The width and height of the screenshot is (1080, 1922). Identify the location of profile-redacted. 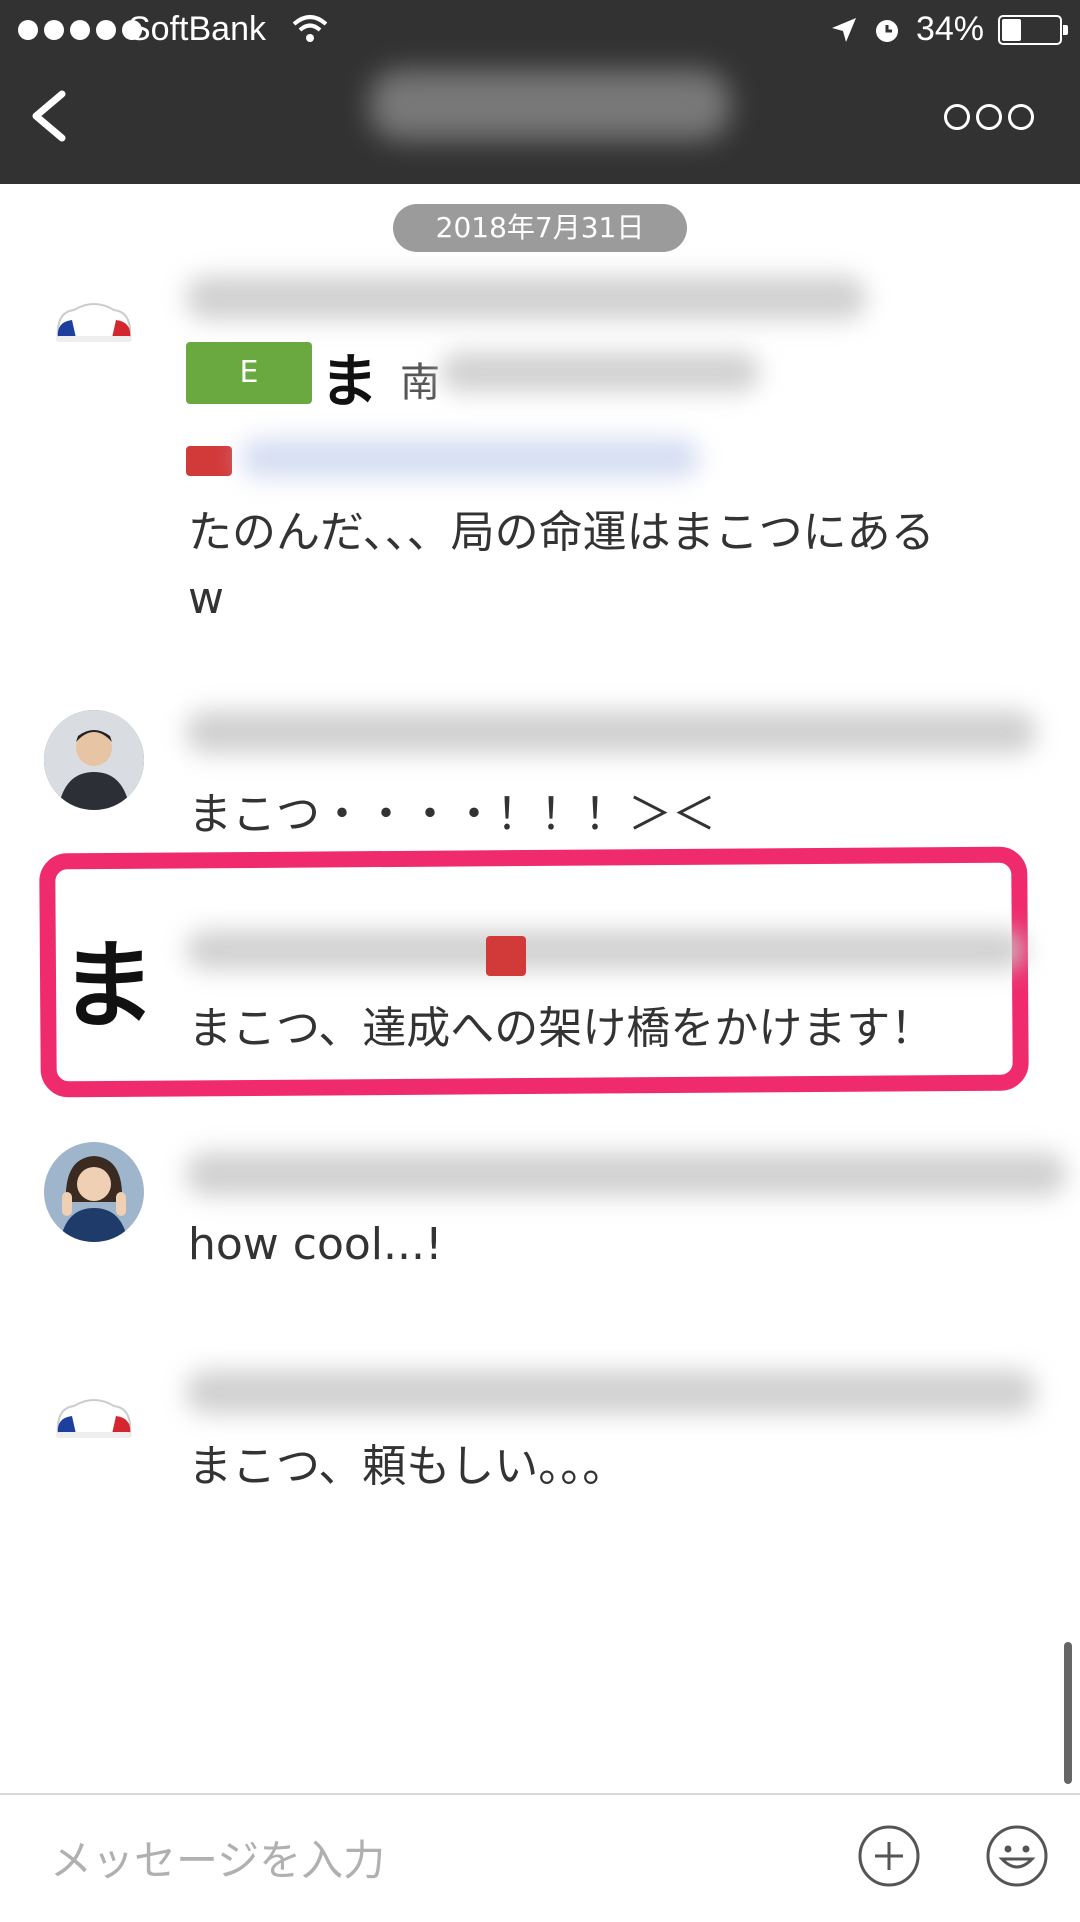
(600, 372).